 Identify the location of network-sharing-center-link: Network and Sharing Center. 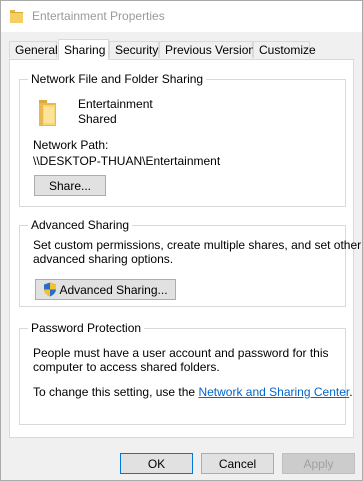
(273, 392).